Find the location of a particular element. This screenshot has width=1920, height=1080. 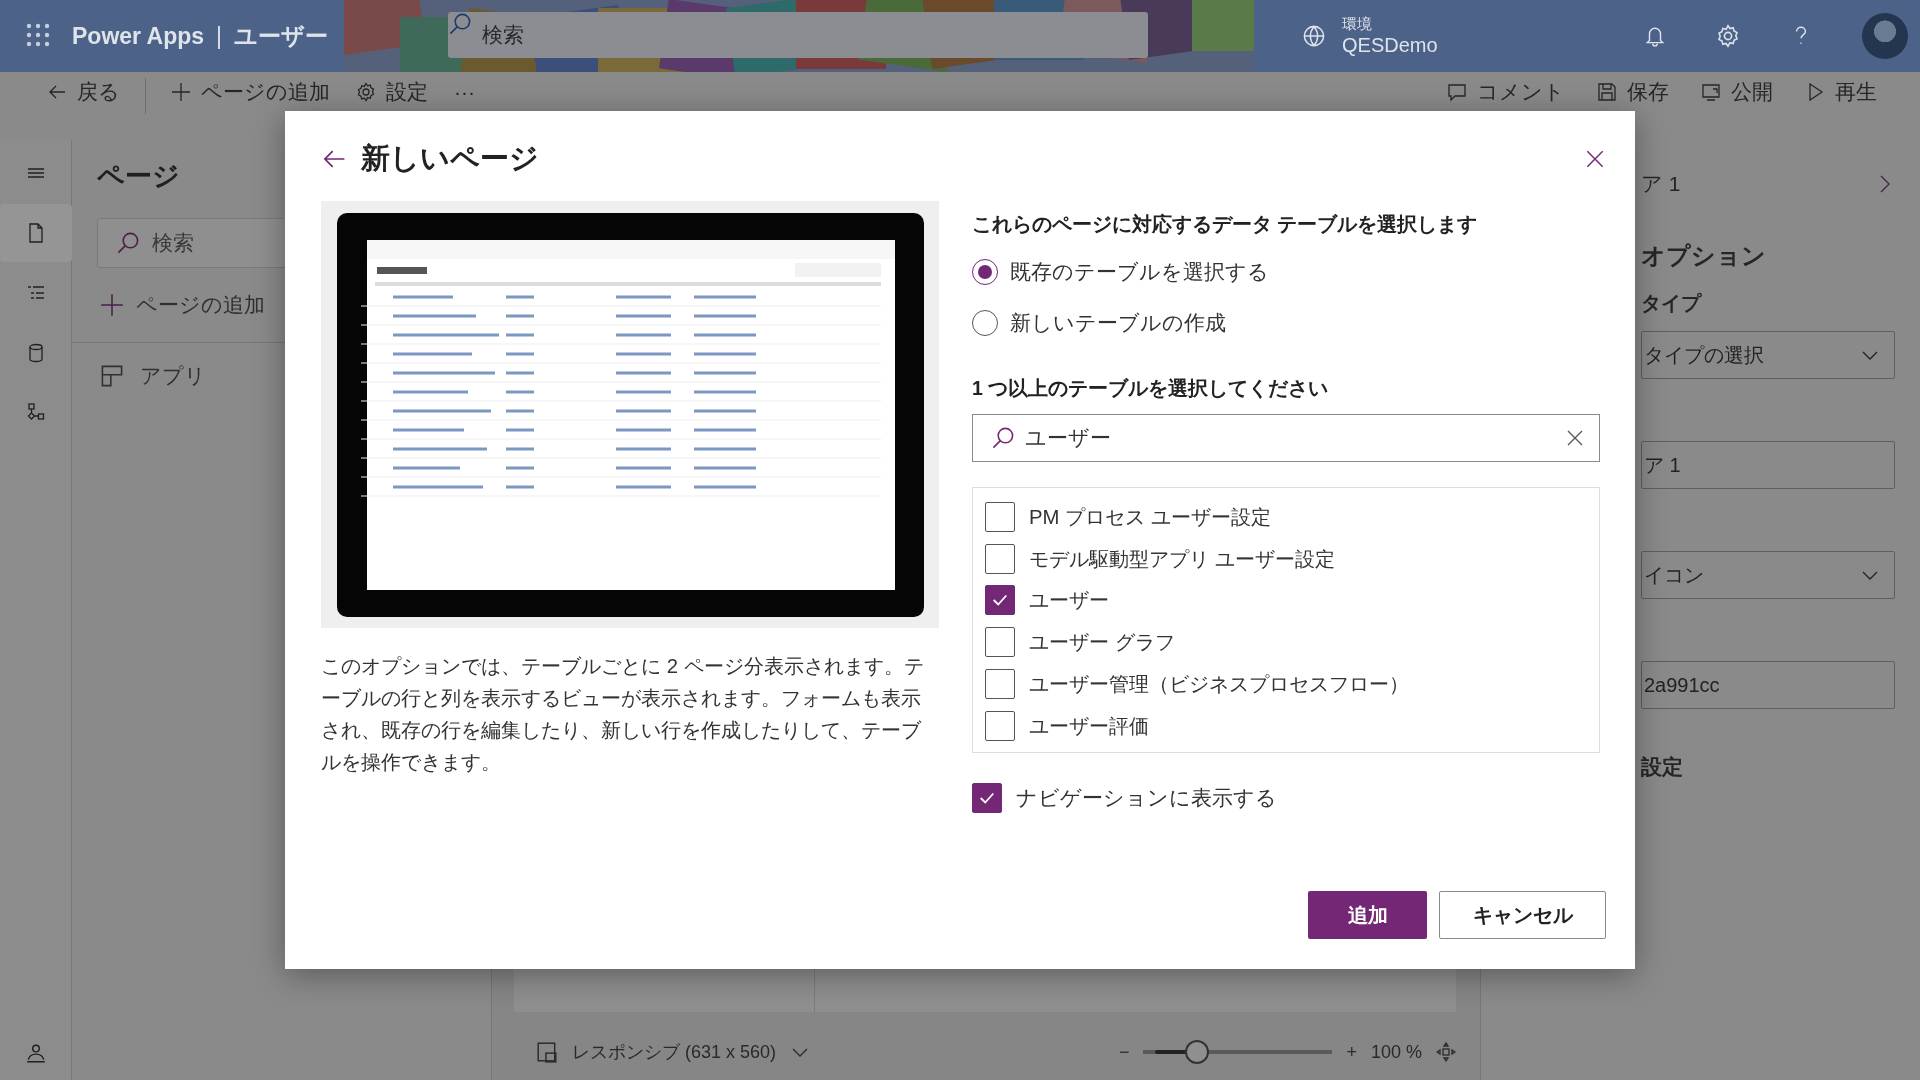

zoom-value: 100 % is located at coordinates (1396, 1052).